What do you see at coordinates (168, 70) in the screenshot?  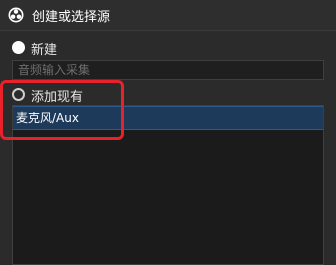 I see `source-name-input: 音频输入采集` at bounding box center [168, 70].